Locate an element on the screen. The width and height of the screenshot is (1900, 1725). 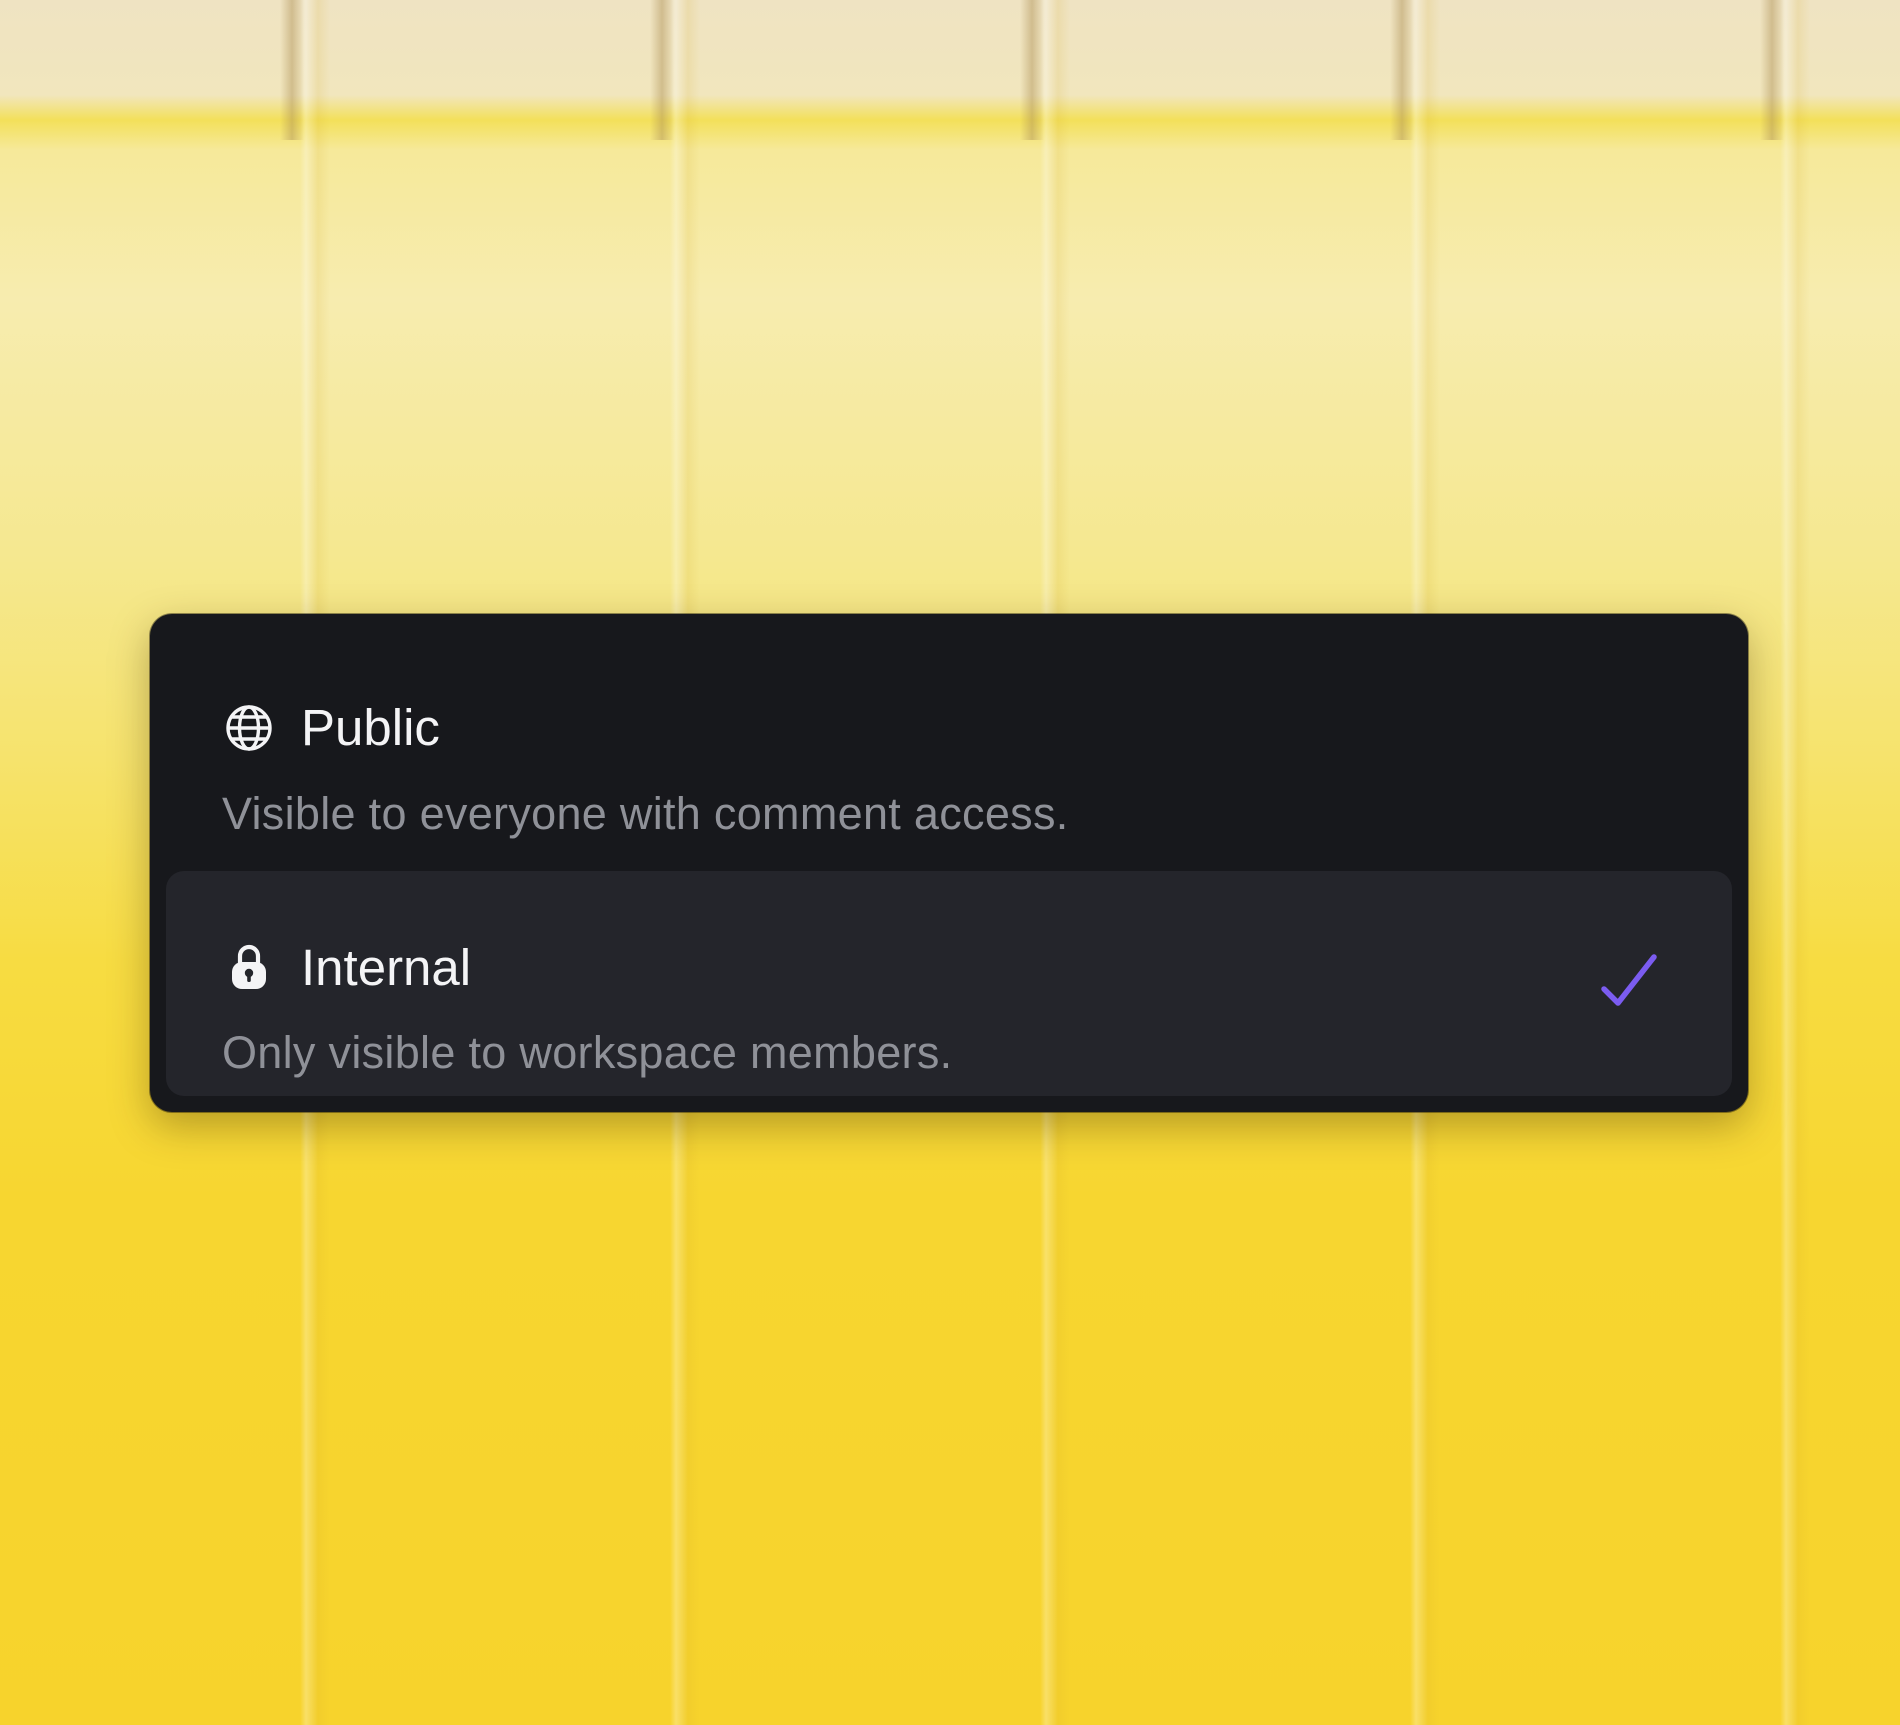
option-description: Visible to everyone with comment access. is located at coordinates (645, 813).